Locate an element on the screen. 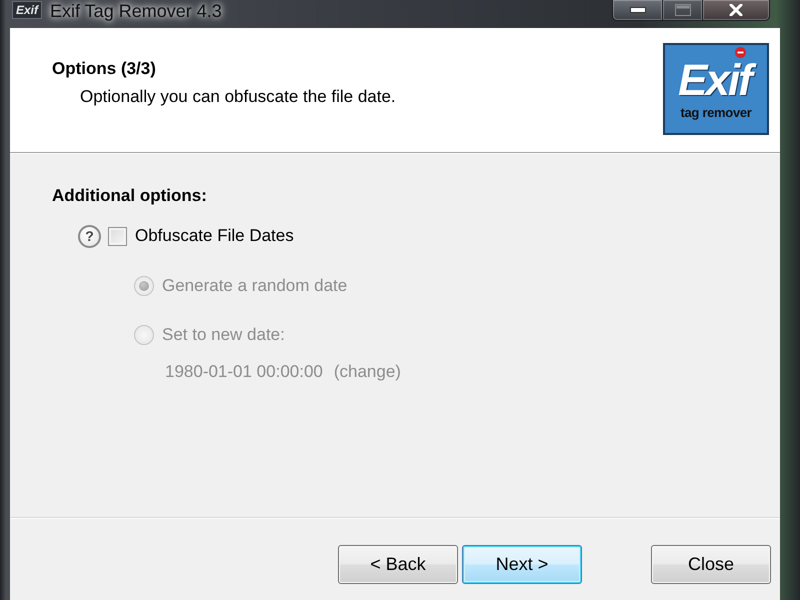 This screenshot has width=800, height=600. date-value: 1980-01-01 00:00:00 is located at coordinates (244, 372).